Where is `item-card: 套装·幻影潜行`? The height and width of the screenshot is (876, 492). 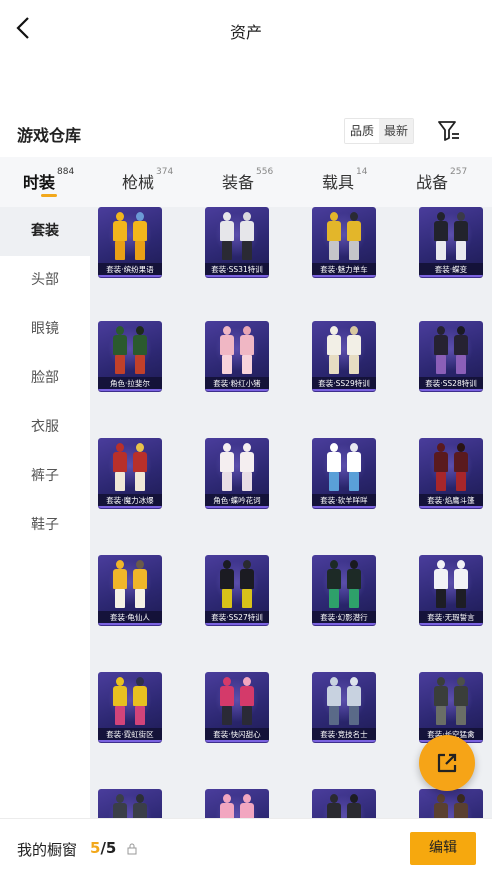
item-card: 套装·幻影潜行 is located at coordinates (344, 590).